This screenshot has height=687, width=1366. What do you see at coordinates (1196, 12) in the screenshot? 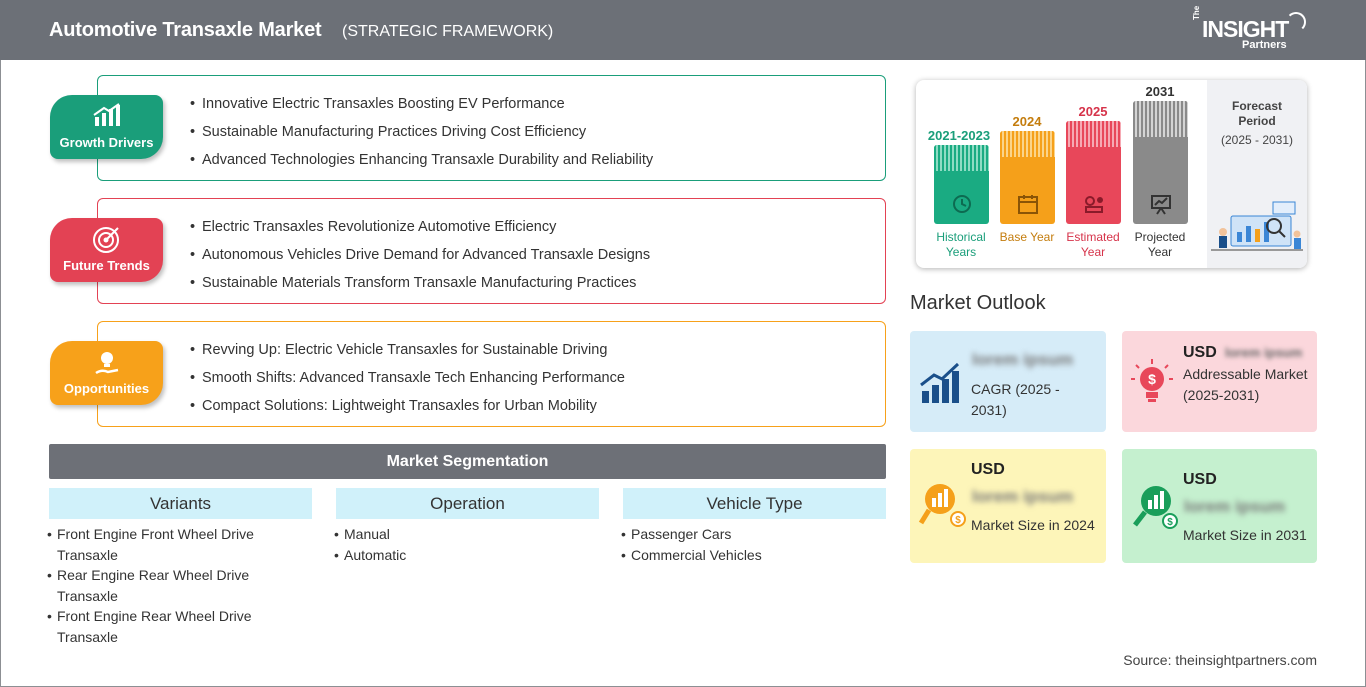
I see `logo-the: The` at bounding box center [1196, 12].